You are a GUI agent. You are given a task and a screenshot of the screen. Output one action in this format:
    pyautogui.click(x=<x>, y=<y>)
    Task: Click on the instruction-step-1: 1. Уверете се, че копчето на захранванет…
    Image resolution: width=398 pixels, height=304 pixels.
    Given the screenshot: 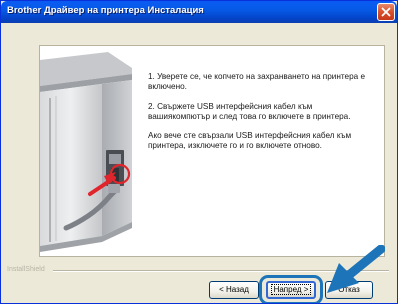 What is the action you would take?
    pyautogui.click(x=257, y=82)
    